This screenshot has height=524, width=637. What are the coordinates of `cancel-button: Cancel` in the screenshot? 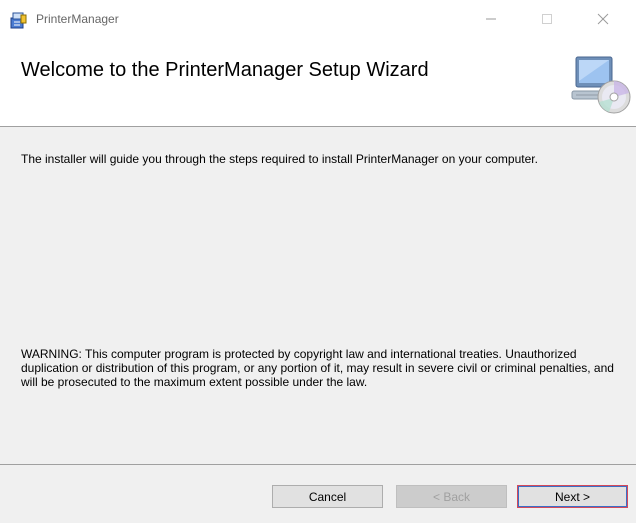 It's located at (327, 496).